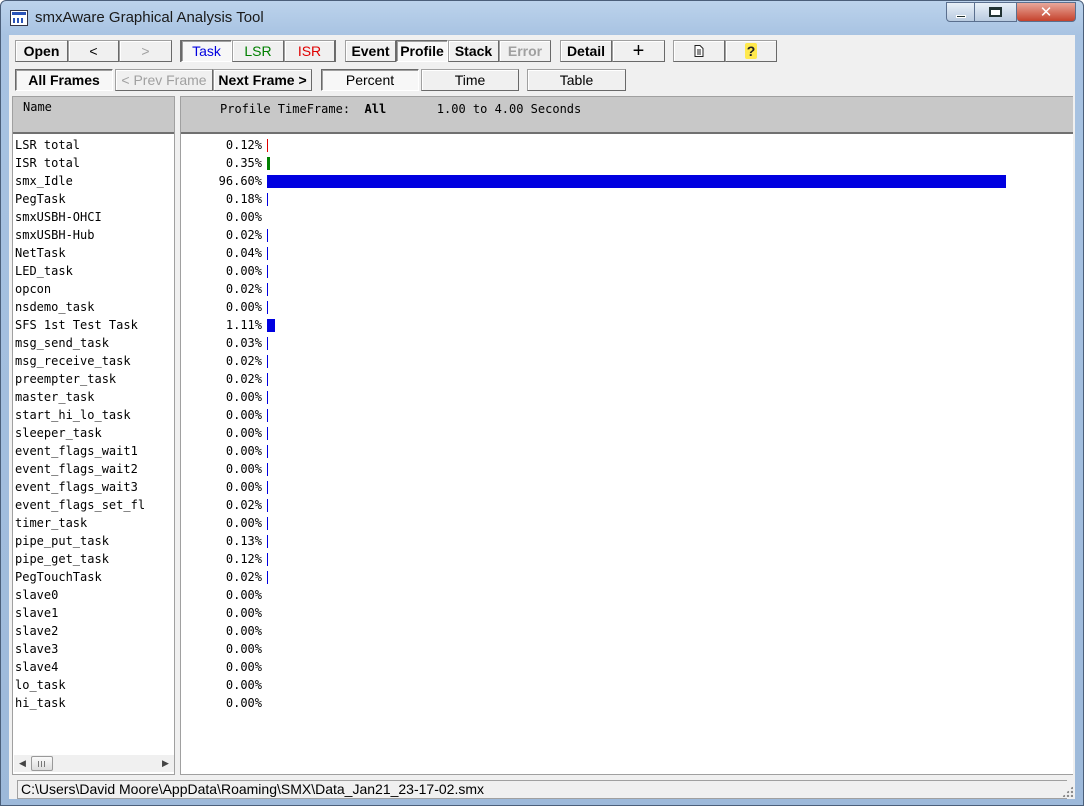 Image resolution: width=1084 pixels, height=806 pixels. Describe the element at coordinates (93, 343) in the screenshot. I see `task-name-row: msg_send_task` at that location.